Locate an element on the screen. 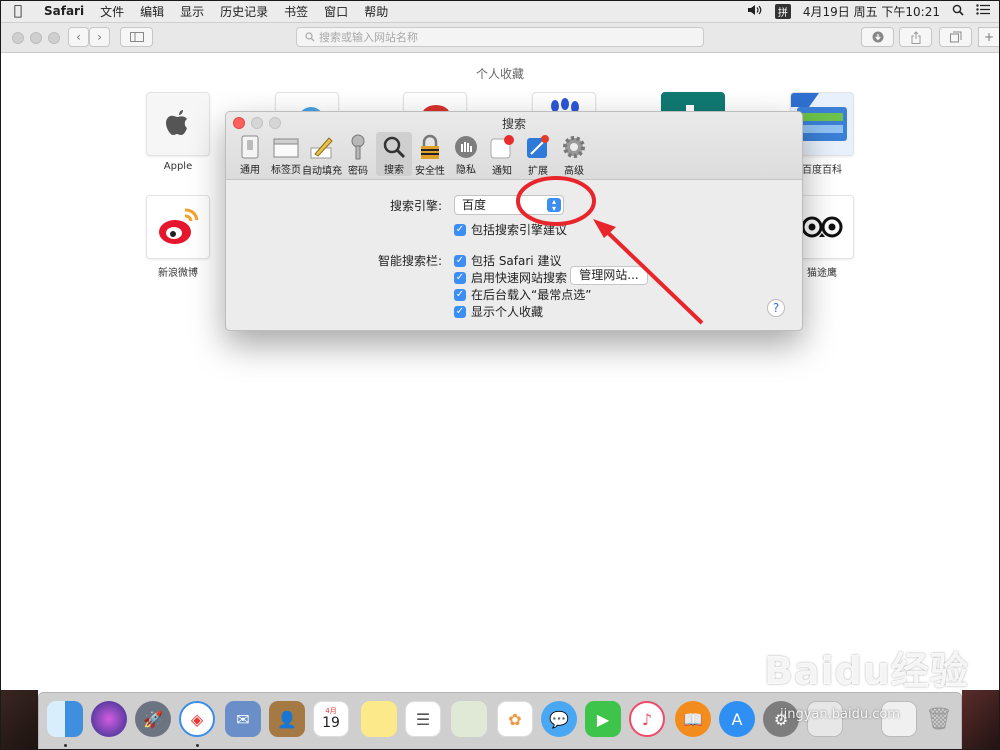 The image size is (1000, 750). volume-icon is located at coordinates (755, 11).